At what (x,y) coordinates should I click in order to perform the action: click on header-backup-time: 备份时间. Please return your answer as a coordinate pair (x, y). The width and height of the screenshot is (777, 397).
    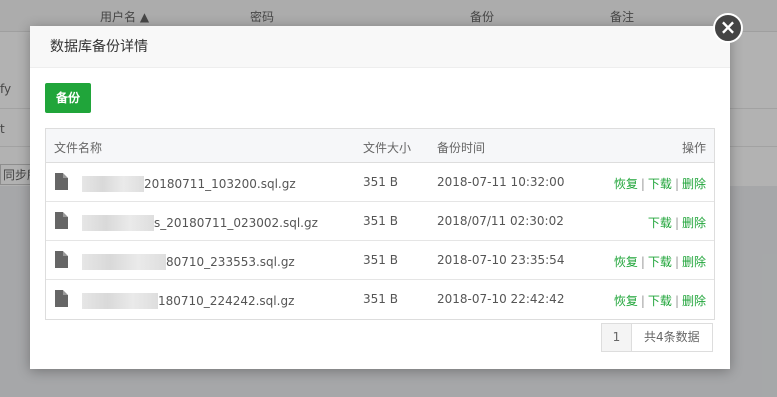
    Looking at the image, I should click on (461, 148).